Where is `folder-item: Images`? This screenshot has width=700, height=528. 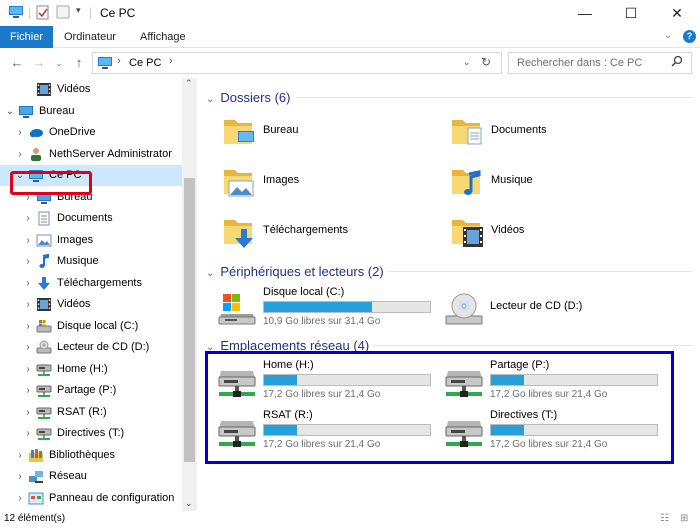 folder-item: Images is located at coordinates (341, 183).